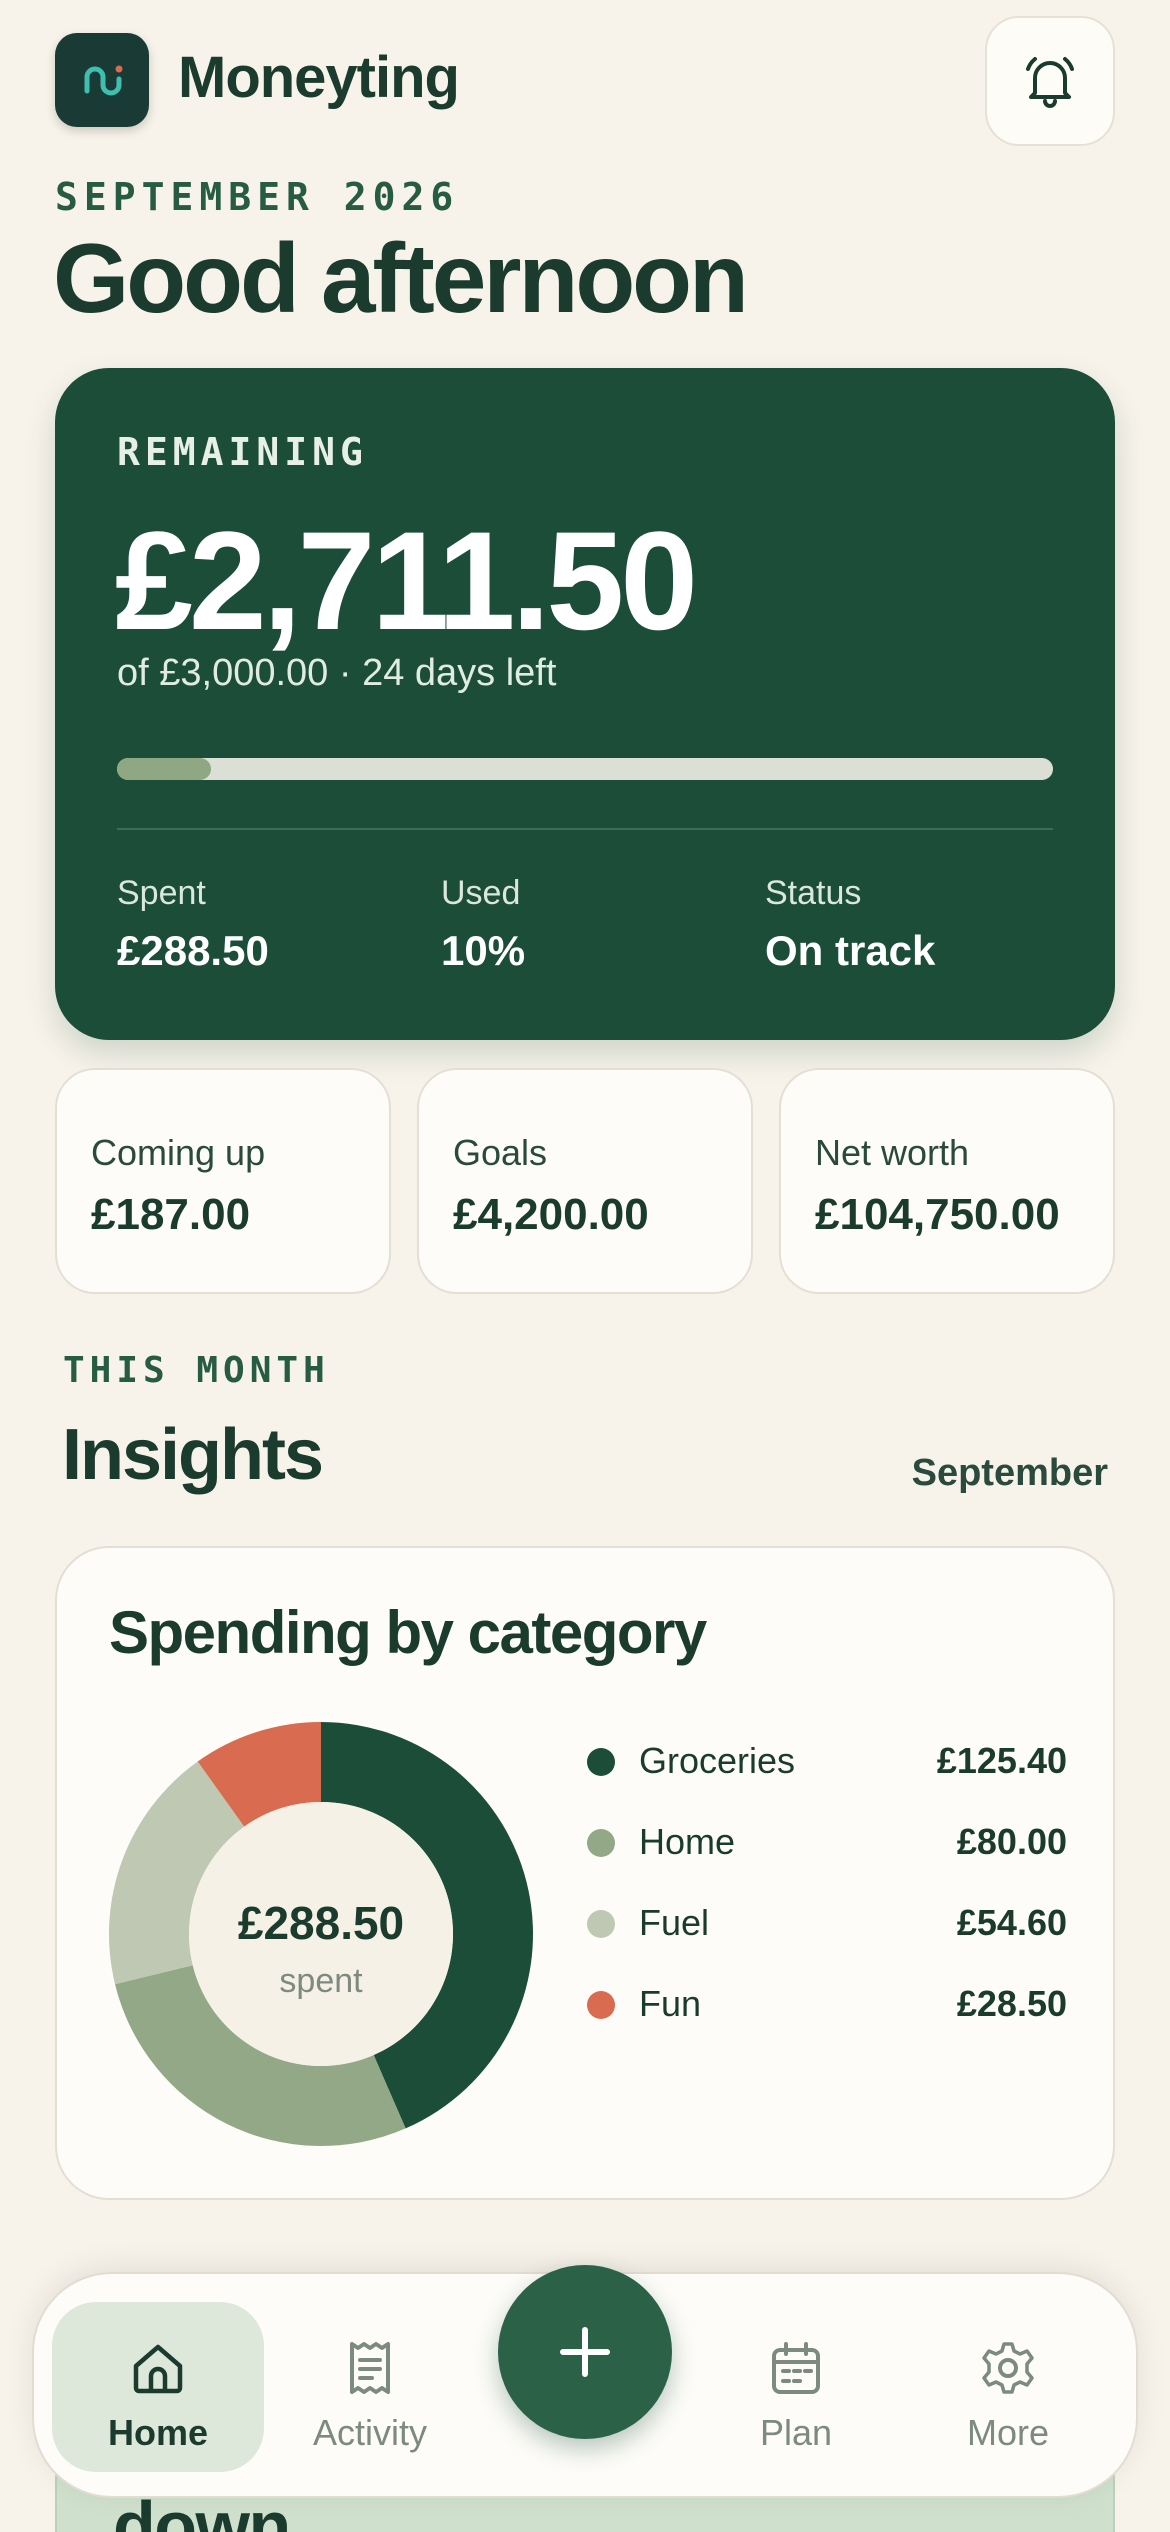 This screenshot has height=2532, width=1170. I want to click on stat-status: Status On track, so click(850, 924).